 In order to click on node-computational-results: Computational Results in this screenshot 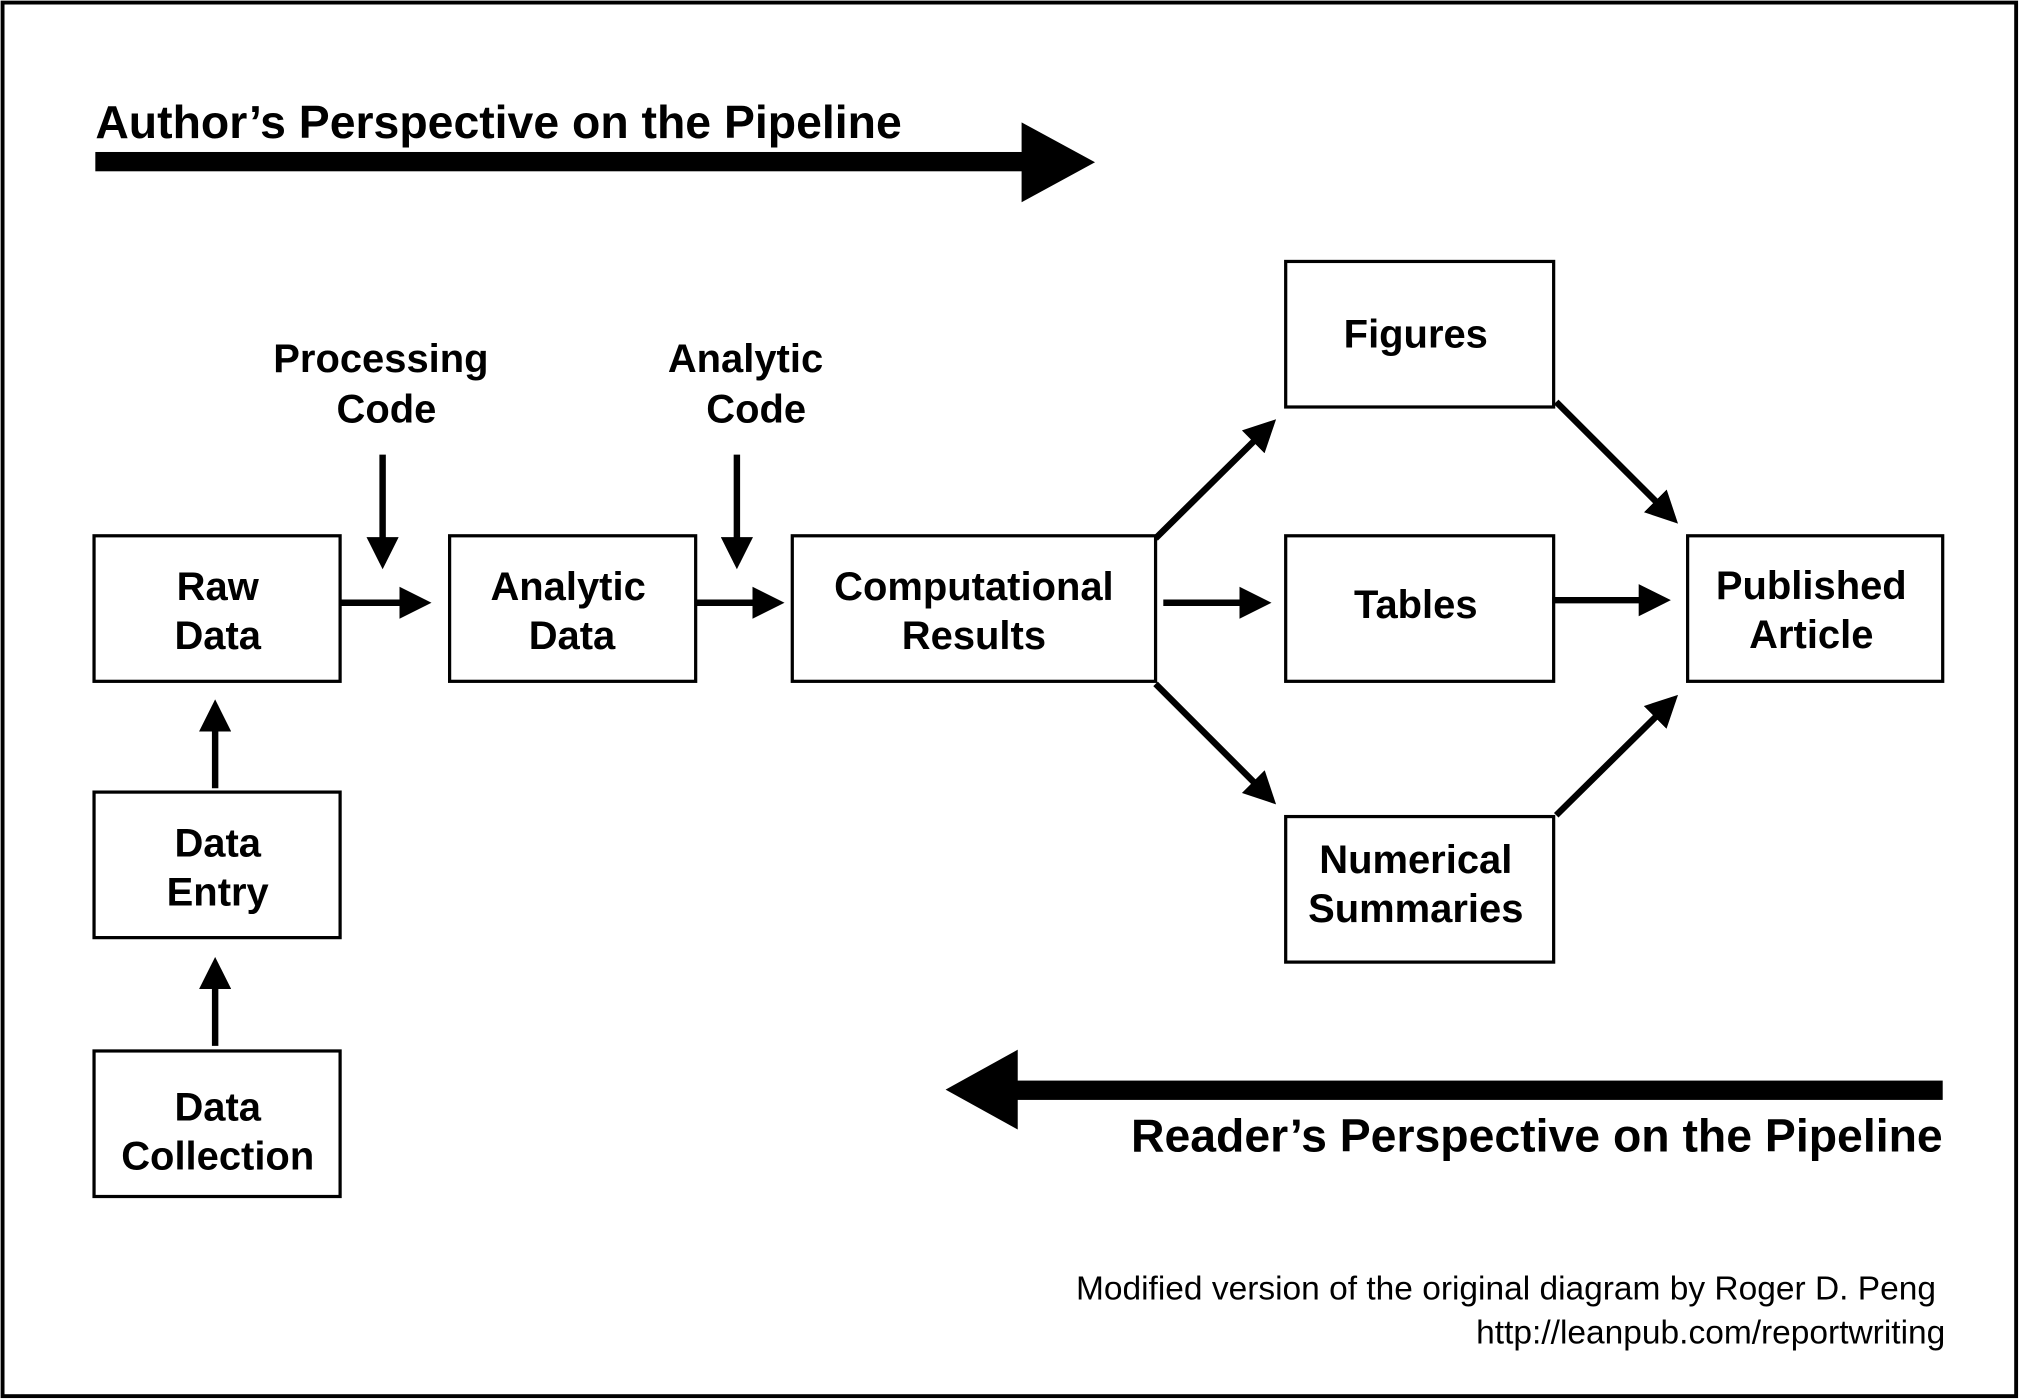, I will do `click(974, 608)`.